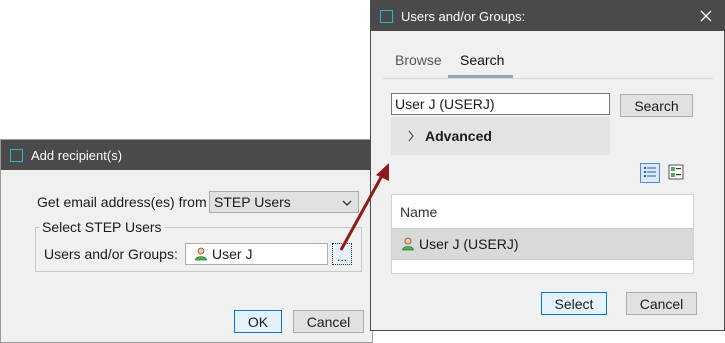 This screenshot has width=725, height=343. I want to click on dialog-cancel-button: Cancel, so click(661, 303).